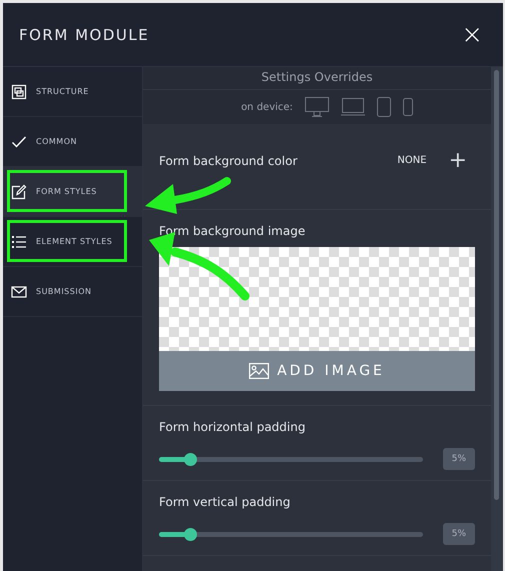 The height and width of the screenshot is (571, 505). I want to click on scrollbar, so click(497, 319).